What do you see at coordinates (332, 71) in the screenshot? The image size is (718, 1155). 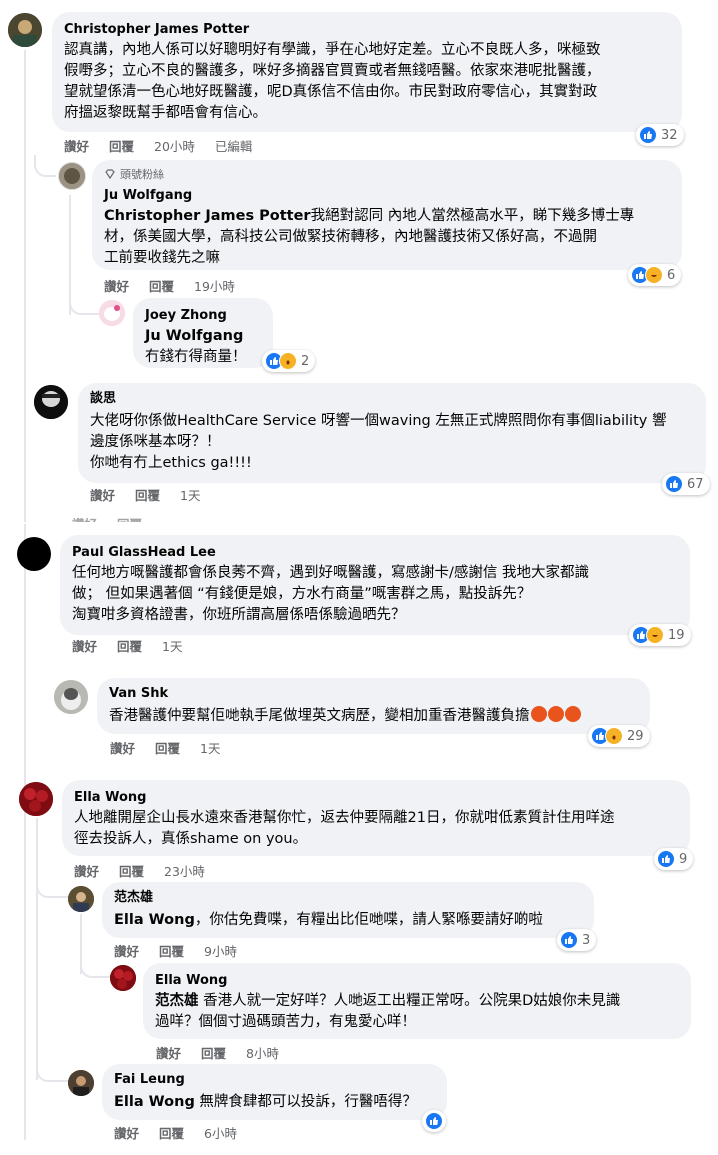 I see `comment-line: 假嘢多；立心不良的醫護多，咪好多摘器官買賣或者無錢唔醫。依家來港呢批醫護，` at bounding box center [332, 71].